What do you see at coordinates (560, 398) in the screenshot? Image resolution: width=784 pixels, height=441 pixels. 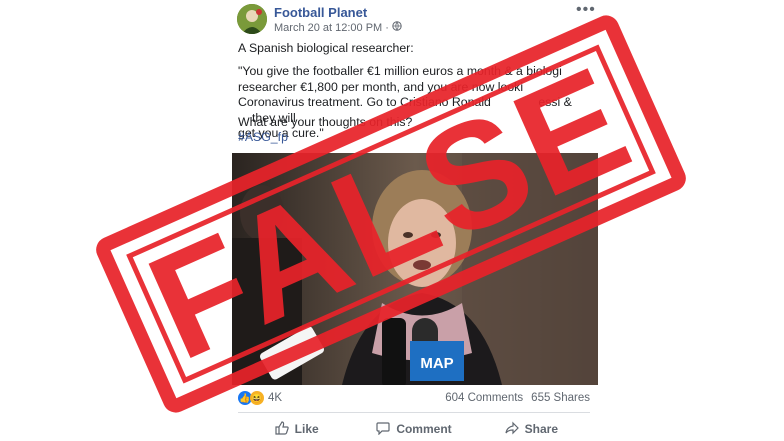 I see `shares-count: 655 Shares` at bounding box center [560, 398].